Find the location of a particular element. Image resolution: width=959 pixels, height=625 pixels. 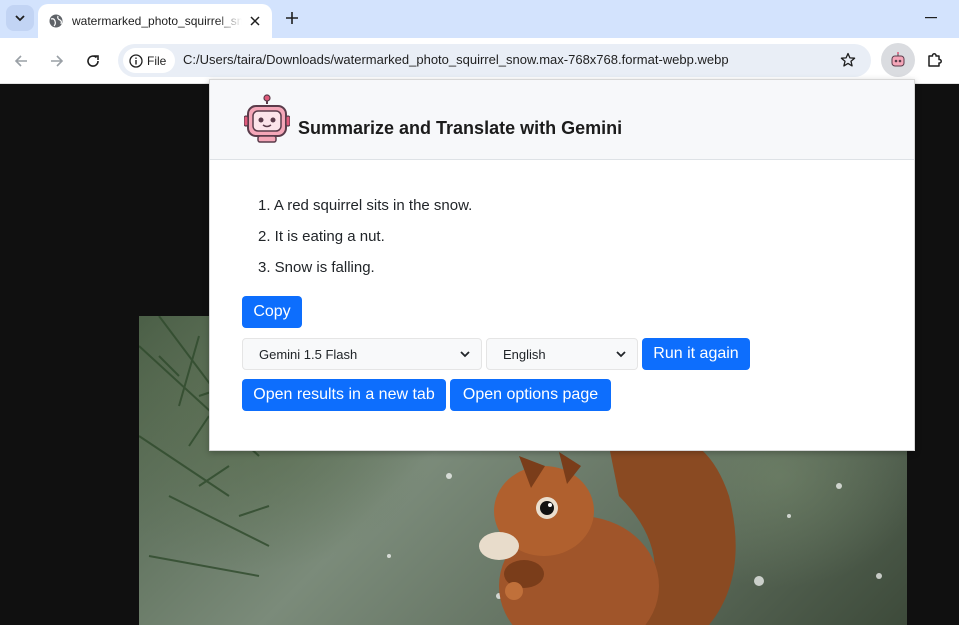

run-again-button: Run it again is located at coordinates (696, 354).